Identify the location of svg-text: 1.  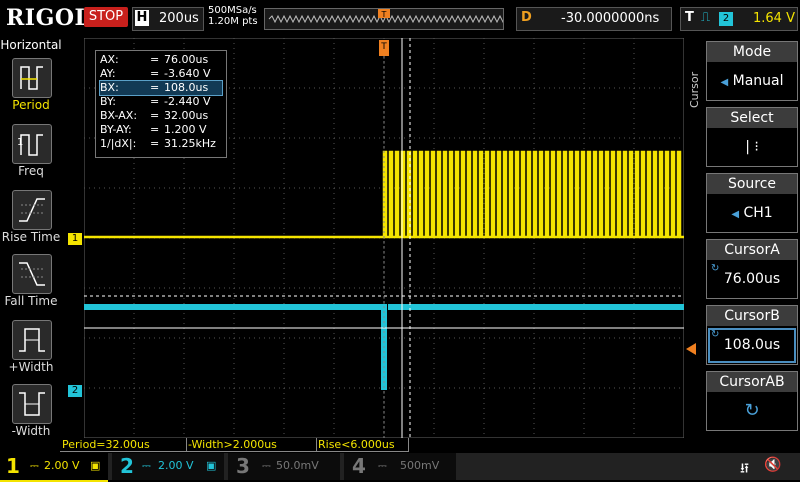
(20, 142).